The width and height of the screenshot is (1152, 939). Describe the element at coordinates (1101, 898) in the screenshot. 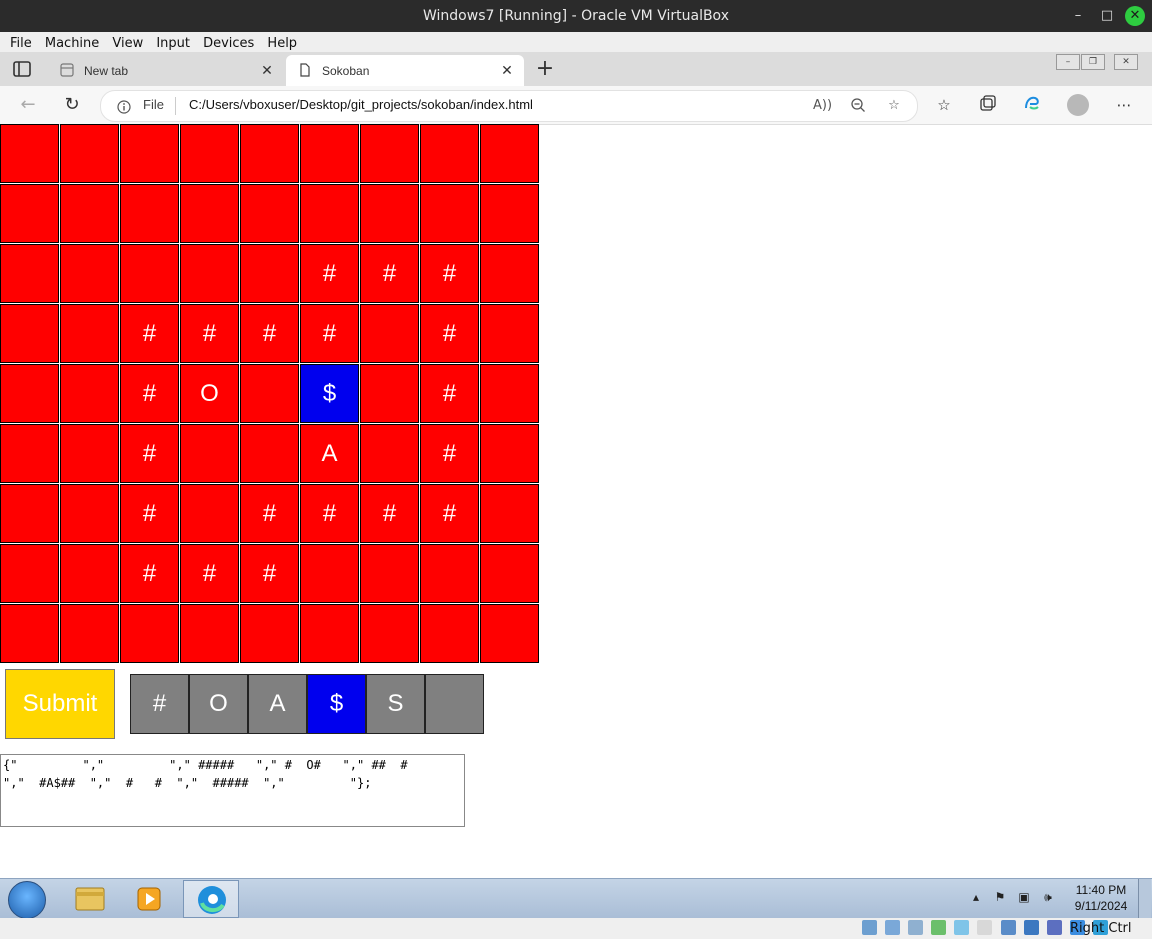

I see `clock: 11:40 PM 9/11/2024` at that location.